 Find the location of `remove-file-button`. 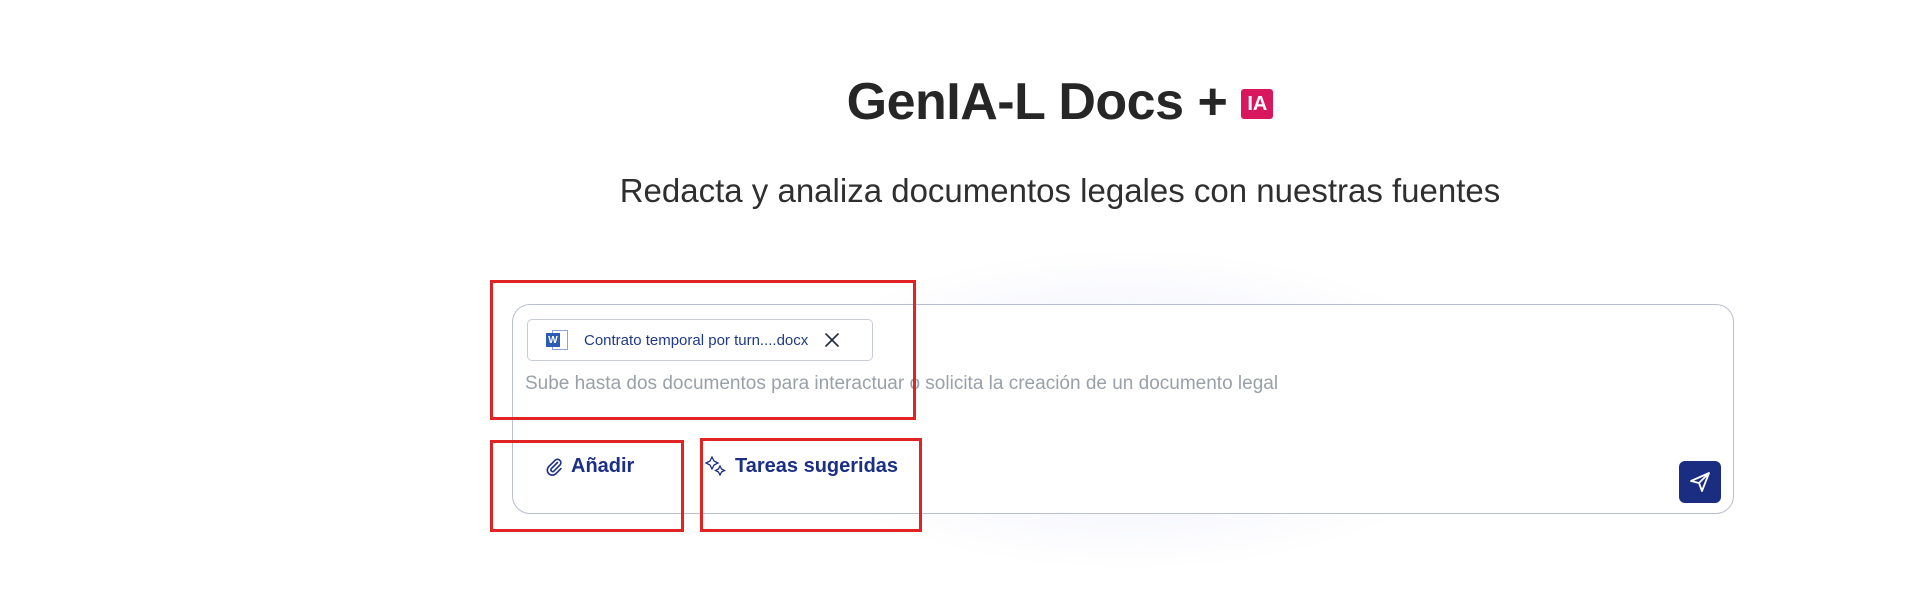

remove-file-button is located at coordinates (832, 340).